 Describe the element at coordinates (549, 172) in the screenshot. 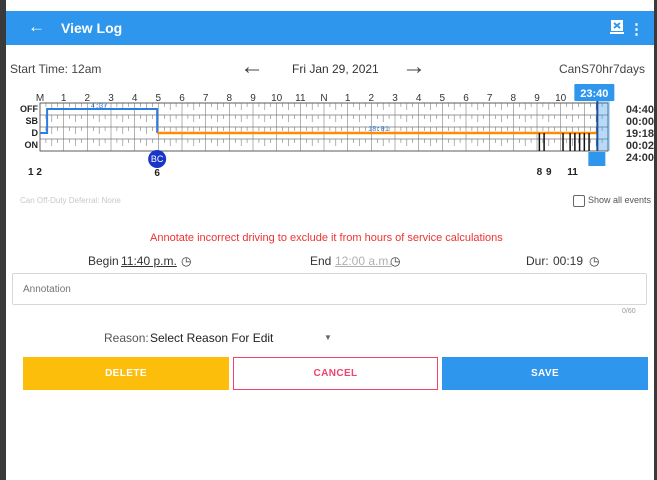

I see `event-number-label: 9` at that location.